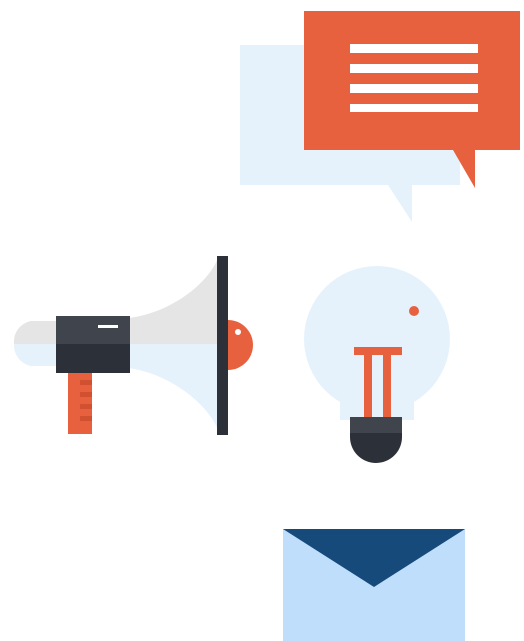 This screenshot has height=641, width=524. What do you see at coordinates (173, 301) in the screenshot?
I see `megaphone-horn-top` at bounding box center [173, 301].